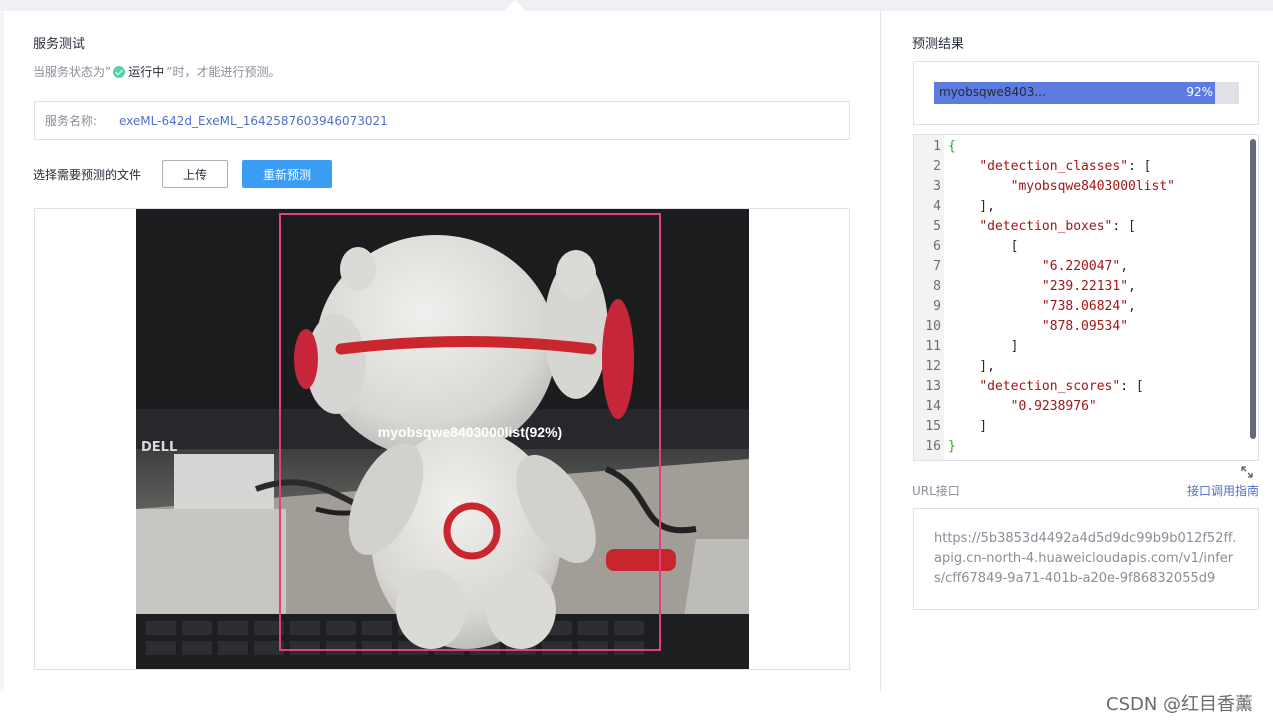  What do you see at coordinates (933, 346) in the screenshot?
I see `line-number: 11` at bounding box center [933, 346].